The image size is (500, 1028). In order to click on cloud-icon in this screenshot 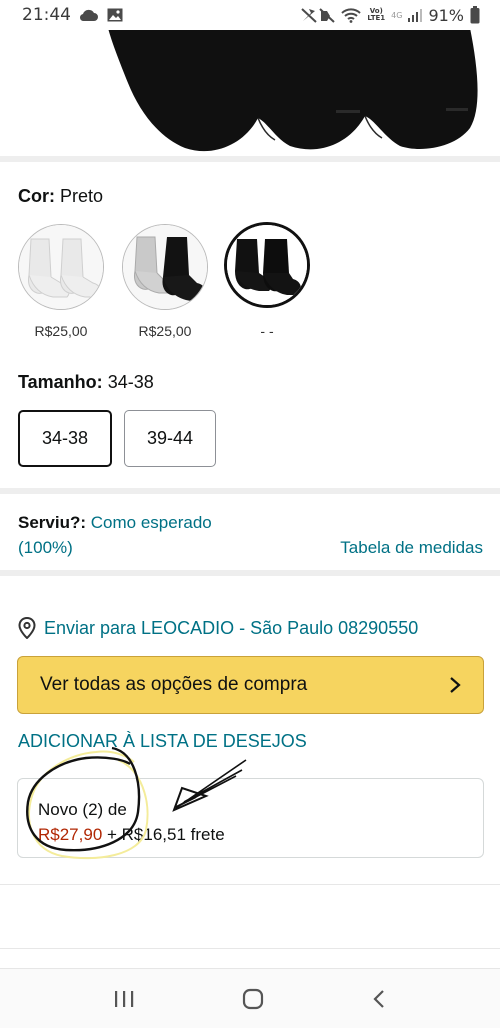, I will do `click(89, 15)`.